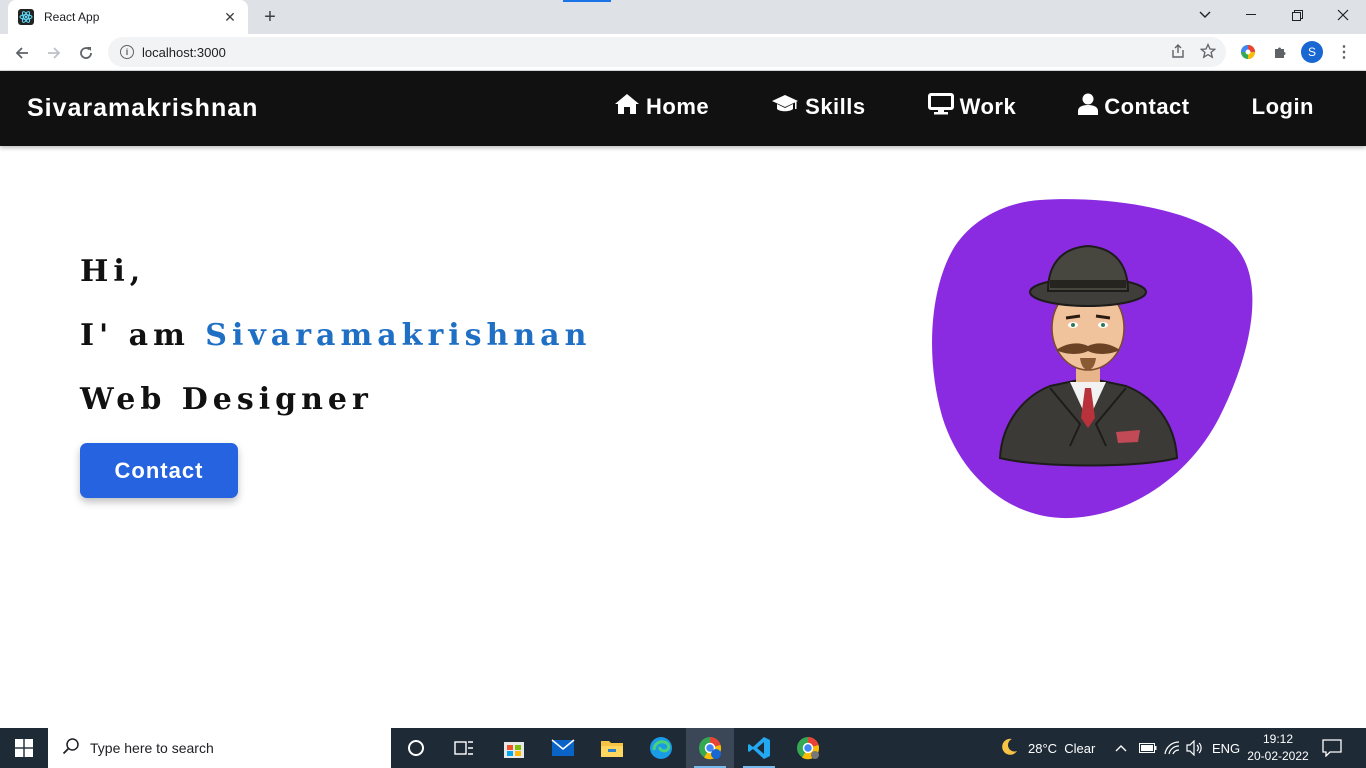  I want to click on user-icon, so click(1091, 107).